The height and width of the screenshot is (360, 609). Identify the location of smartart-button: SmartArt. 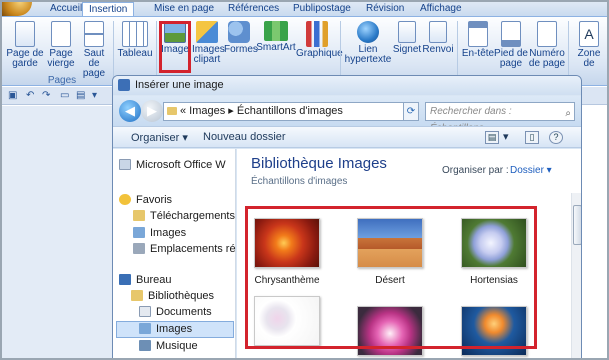
(276, 36).